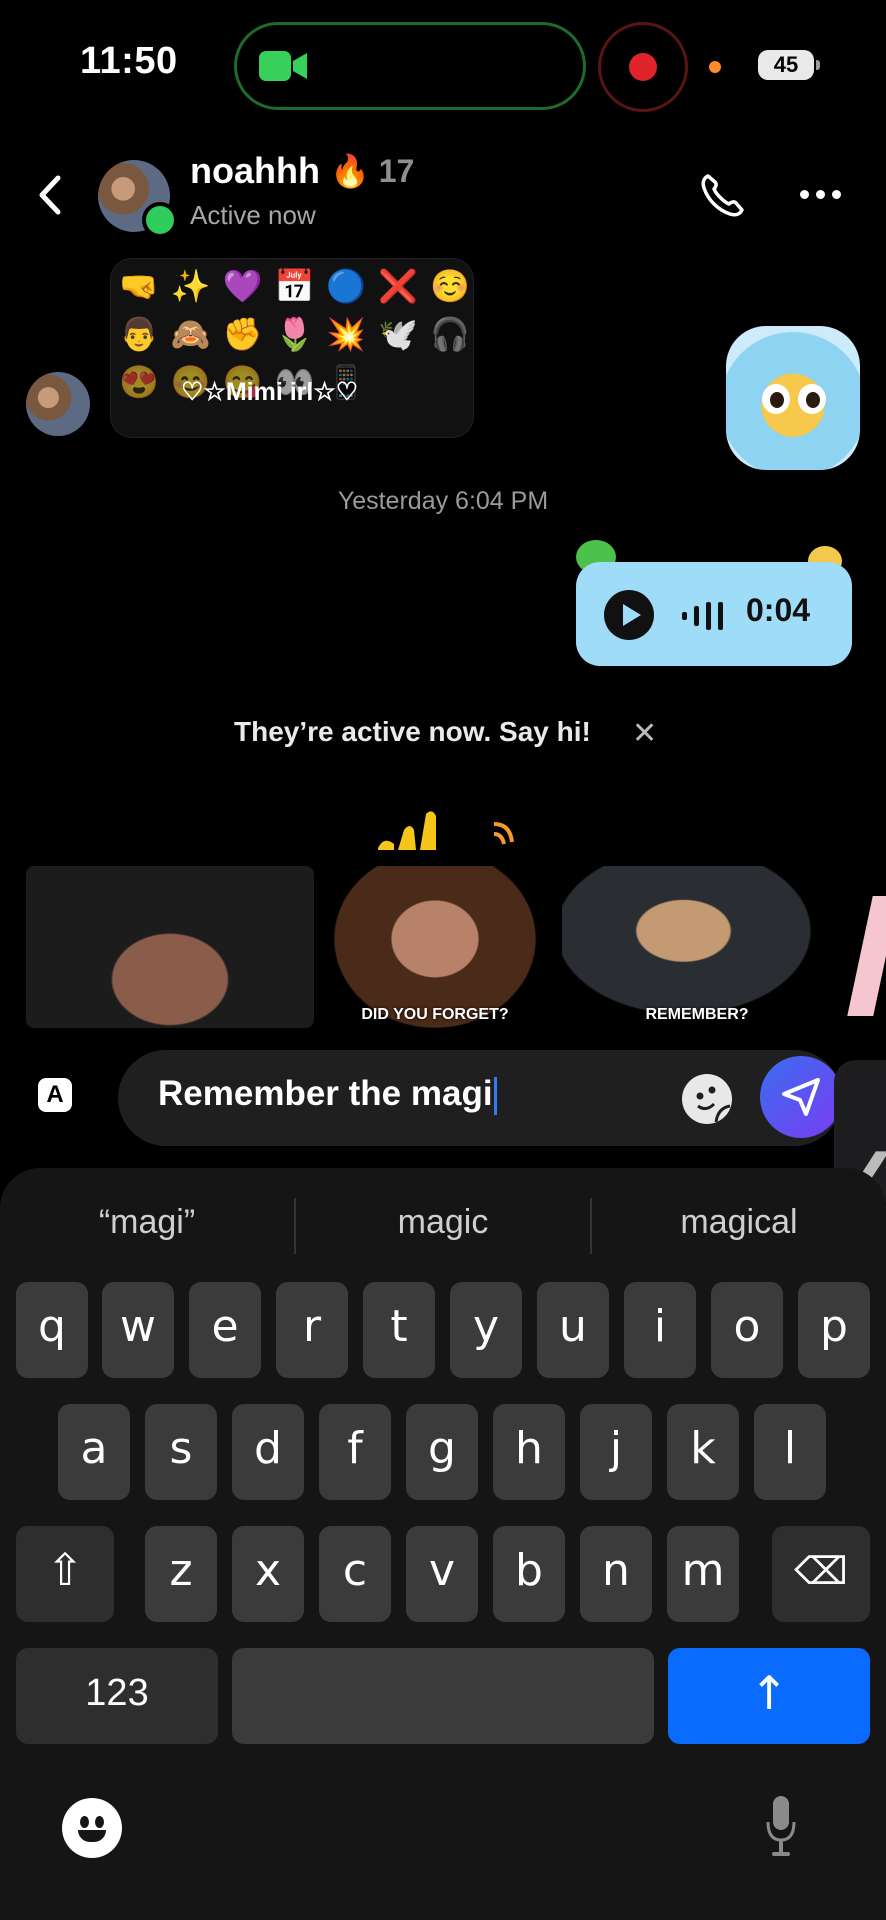  What do you see at coordinates (50, 195) in the screenshot?
I see `back-chevron-icon` at bounding box center [50, 195].